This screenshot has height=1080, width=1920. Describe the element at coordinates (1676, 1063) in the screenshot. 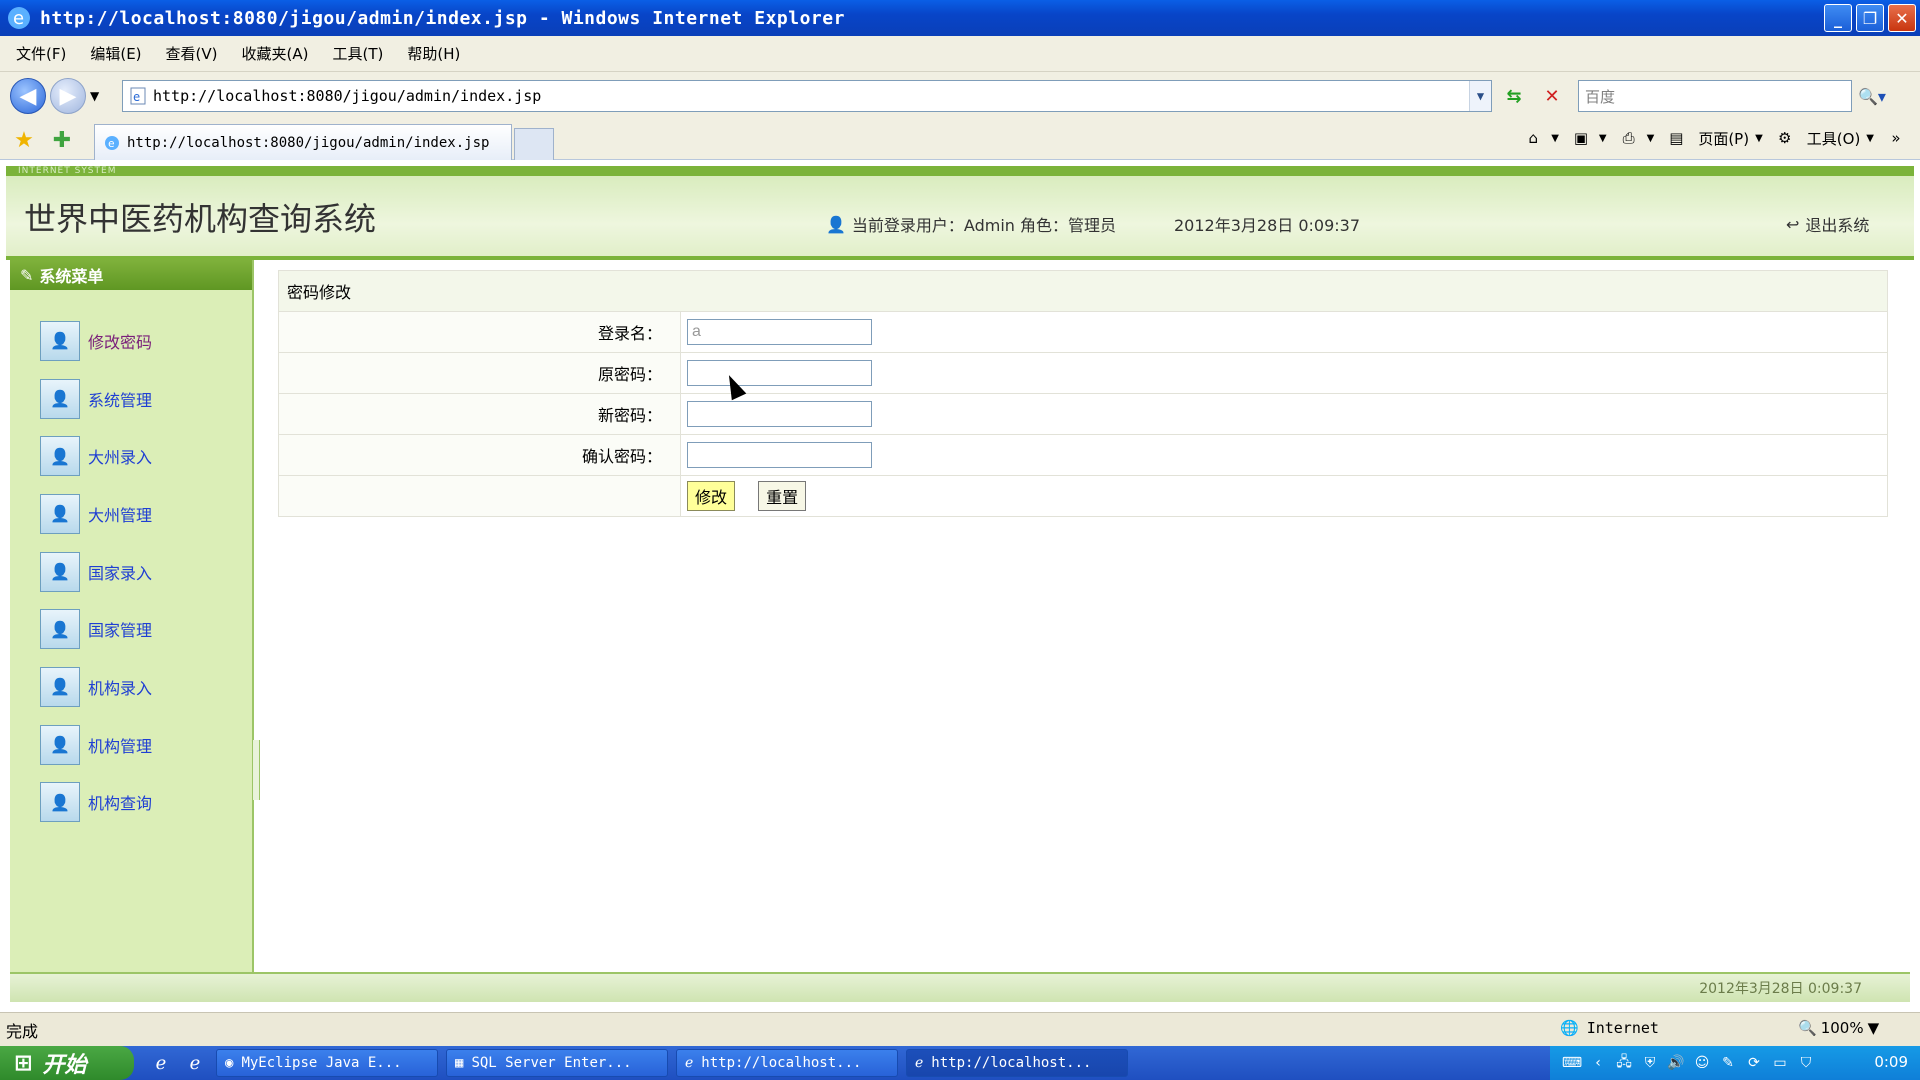

I see `volume-icon: 🔊` at that location.